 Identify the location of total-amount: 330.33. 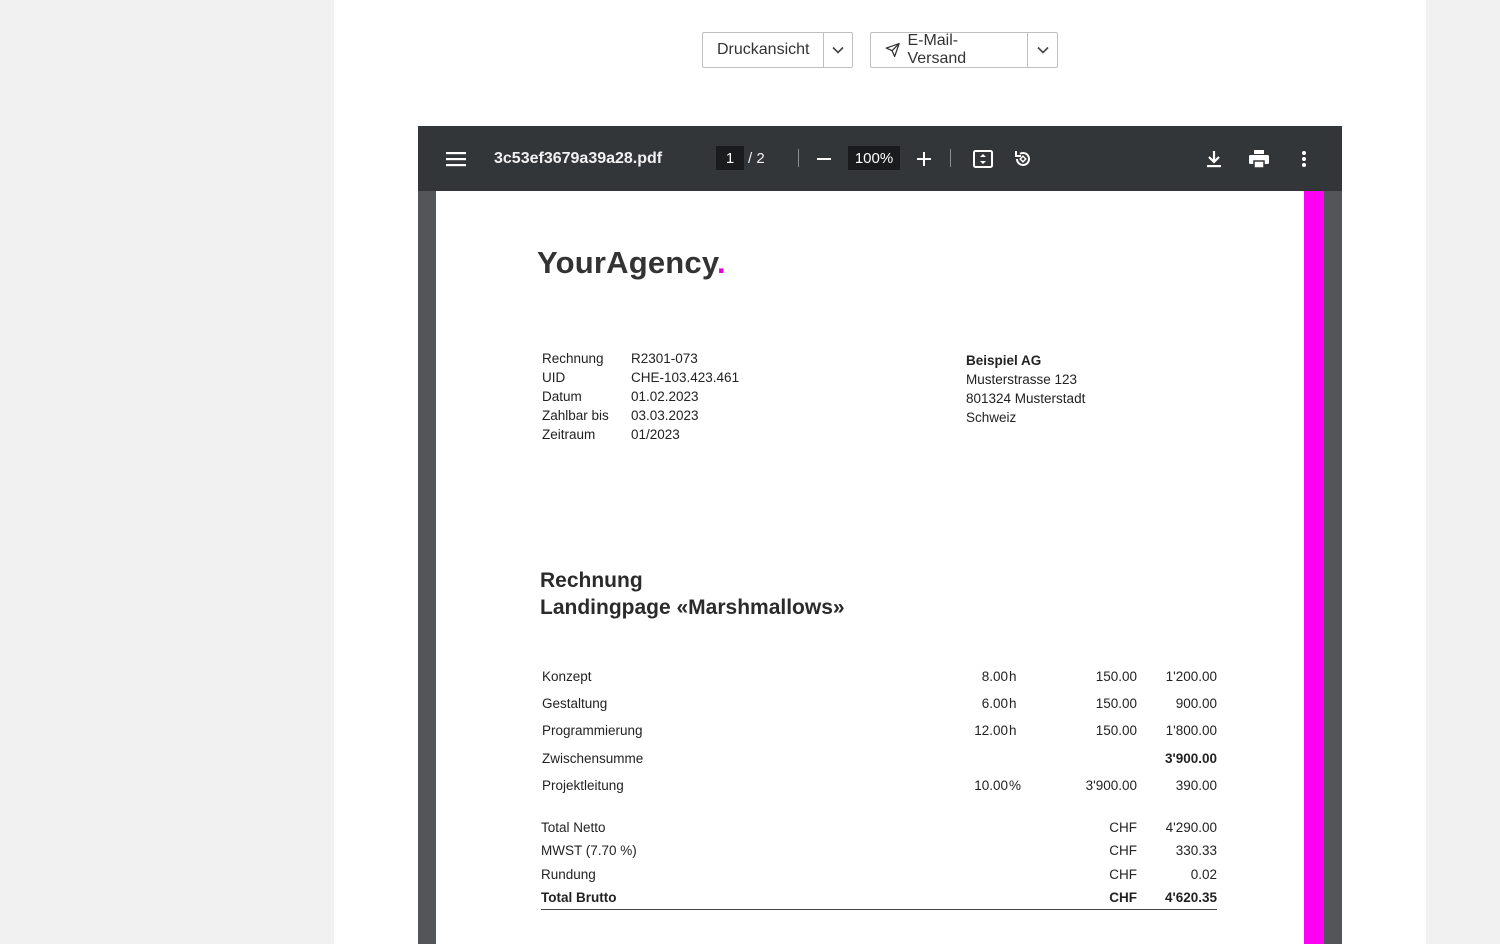
(1196, 851).